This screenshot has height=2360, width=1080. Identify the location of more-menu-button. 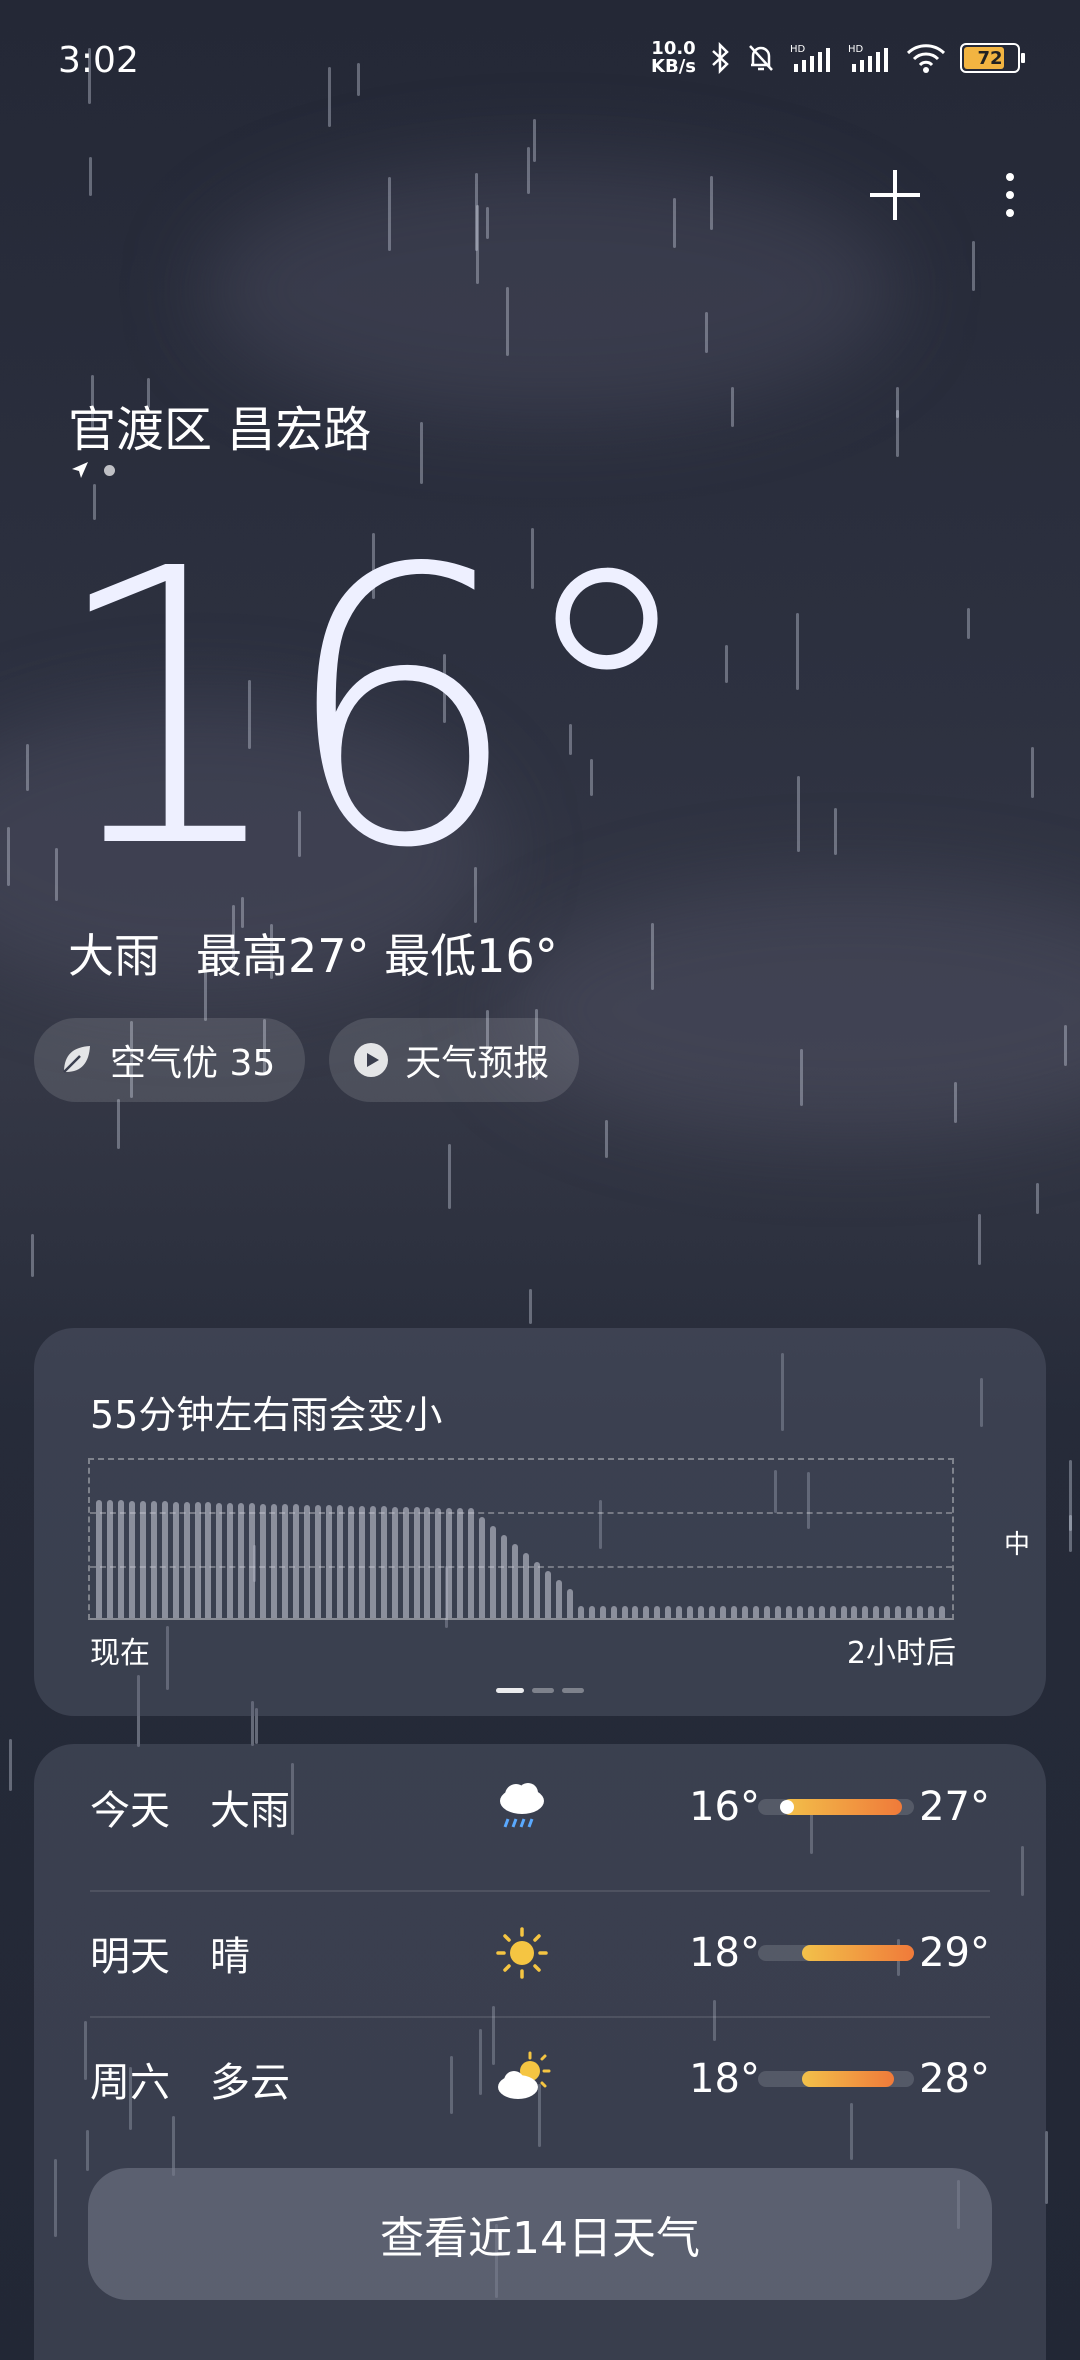
(1010, 195).